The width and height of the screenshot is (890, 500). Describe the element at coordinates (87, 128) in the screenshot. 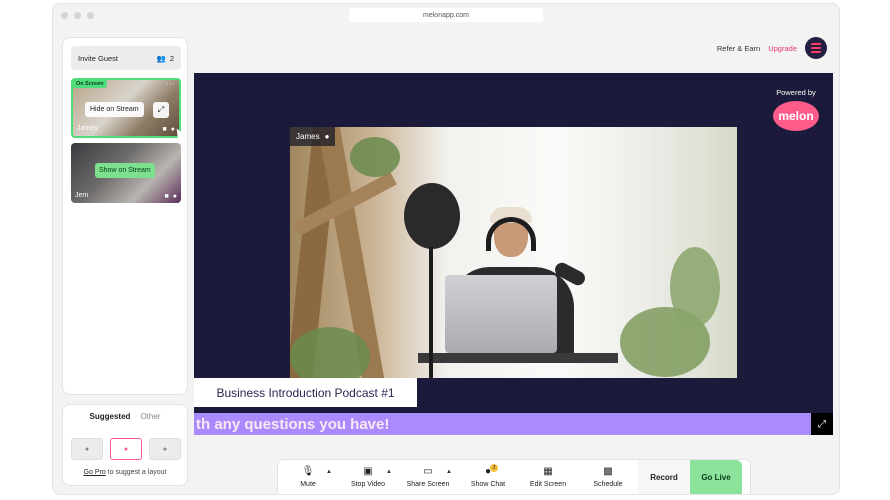

I see `guest-name: James` at that location.